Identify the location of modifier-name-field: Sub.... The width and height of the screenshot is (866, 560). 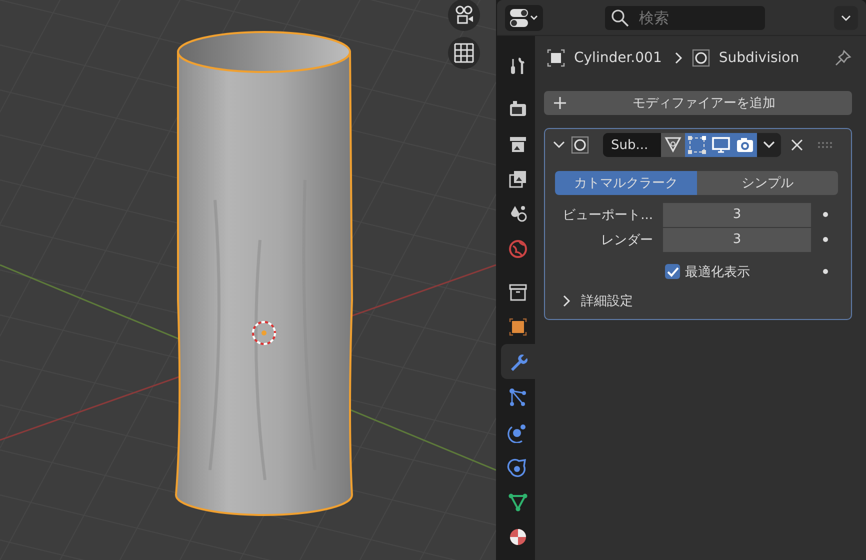
(632, 145).